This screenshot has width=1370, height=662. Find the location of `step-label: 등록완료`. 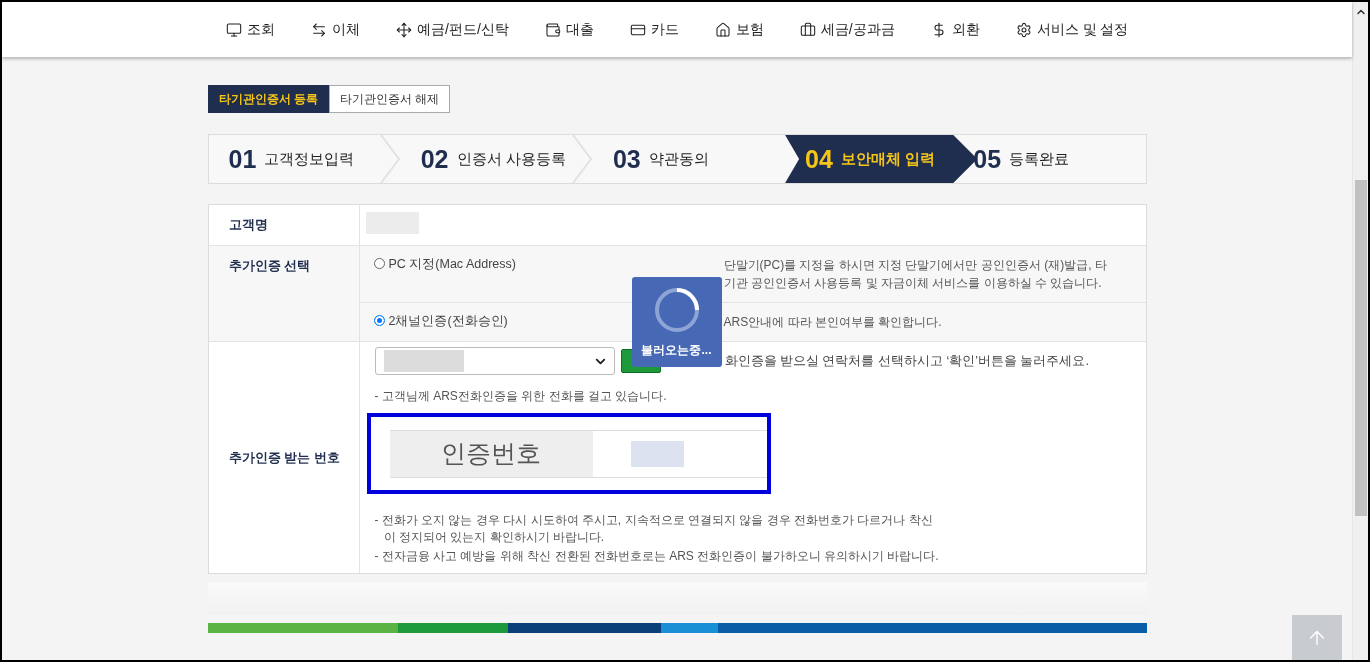

step-label: 등록완료 is located at coordinates (1039, 159).